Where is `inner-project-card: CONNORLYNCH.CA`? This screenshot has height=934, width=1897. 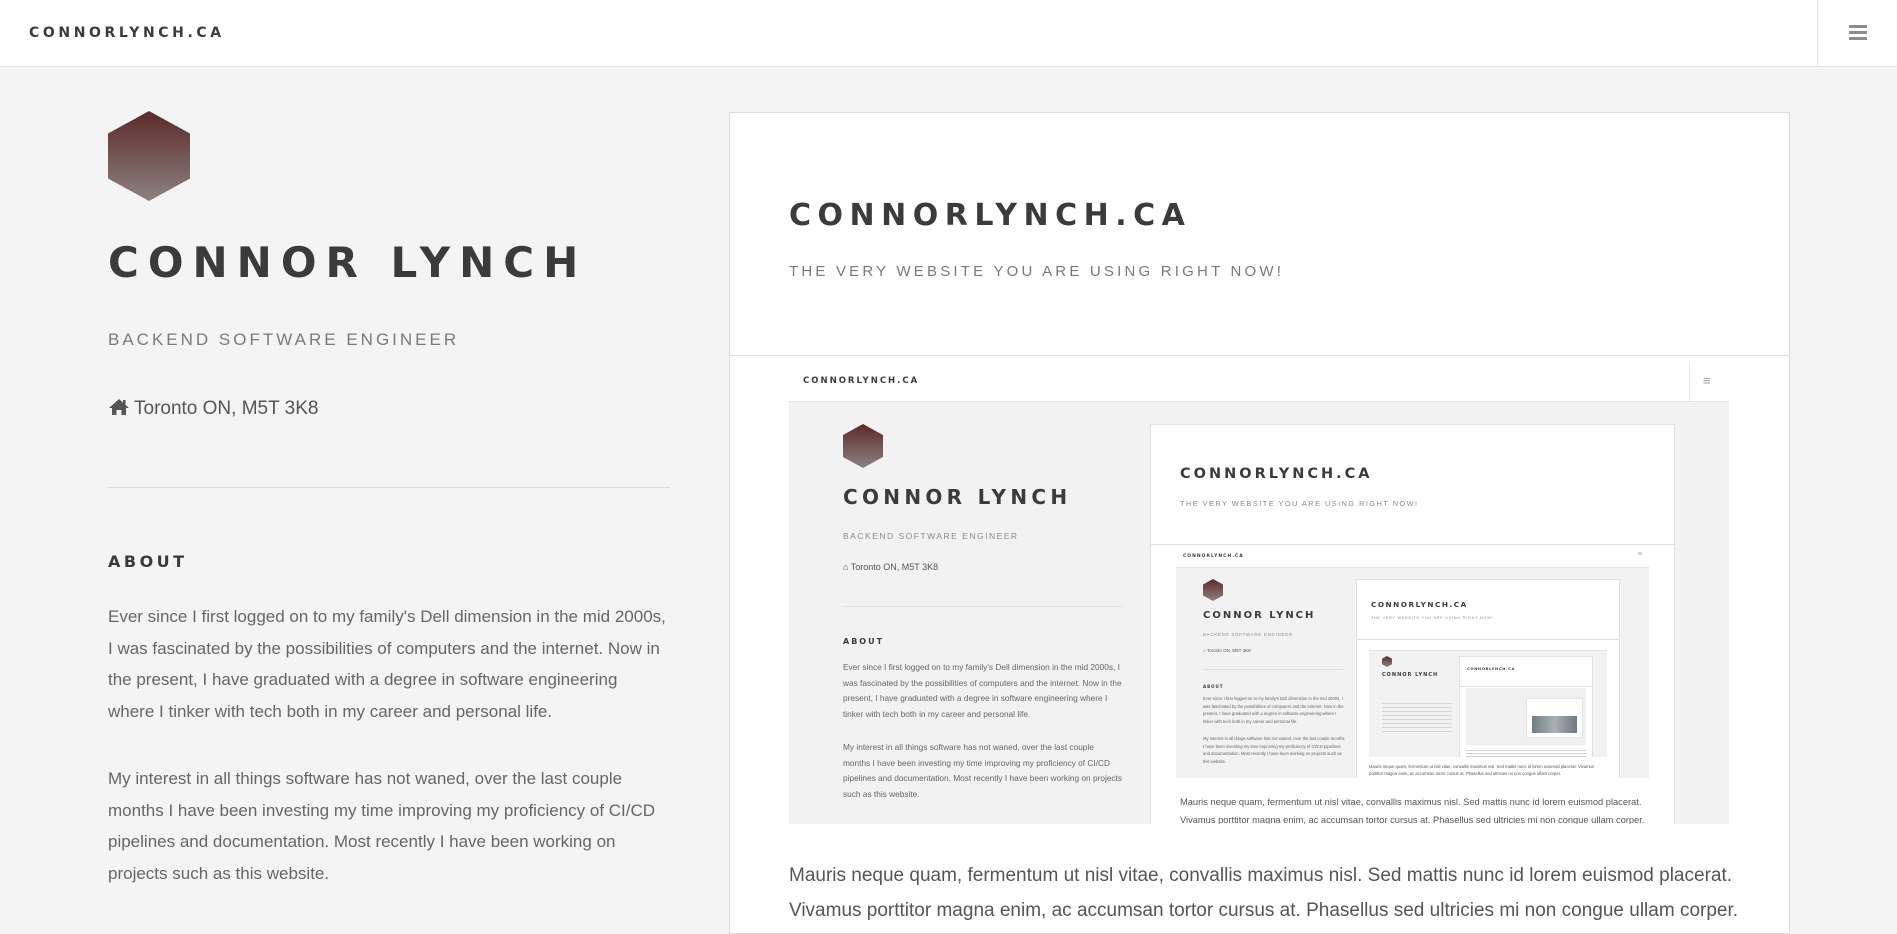
inner-project-card: CONNORLYNCH.CA is located at coordinates (1526, 706).